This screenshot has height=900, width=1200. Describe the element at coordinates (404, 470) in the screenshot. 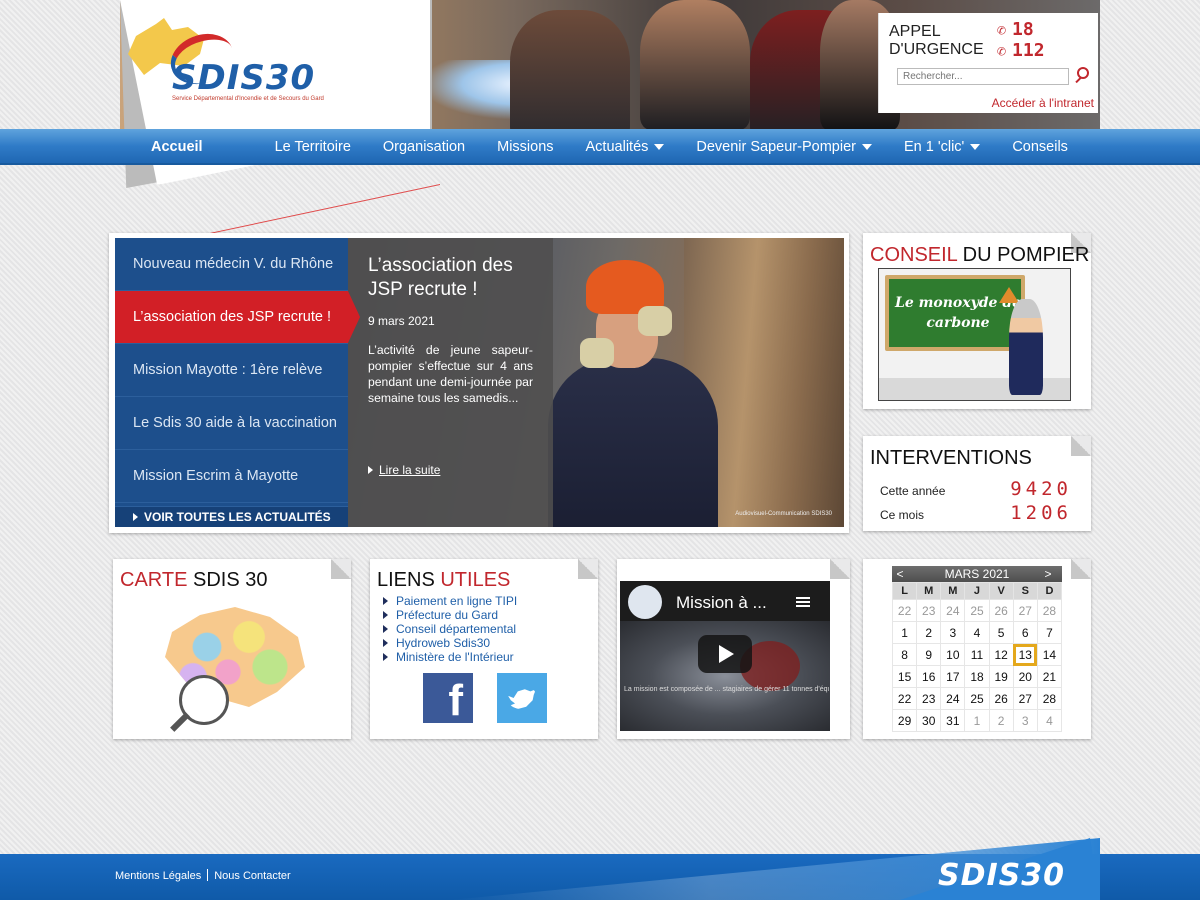

I see `read-more-link: Lire la suite` at that location.